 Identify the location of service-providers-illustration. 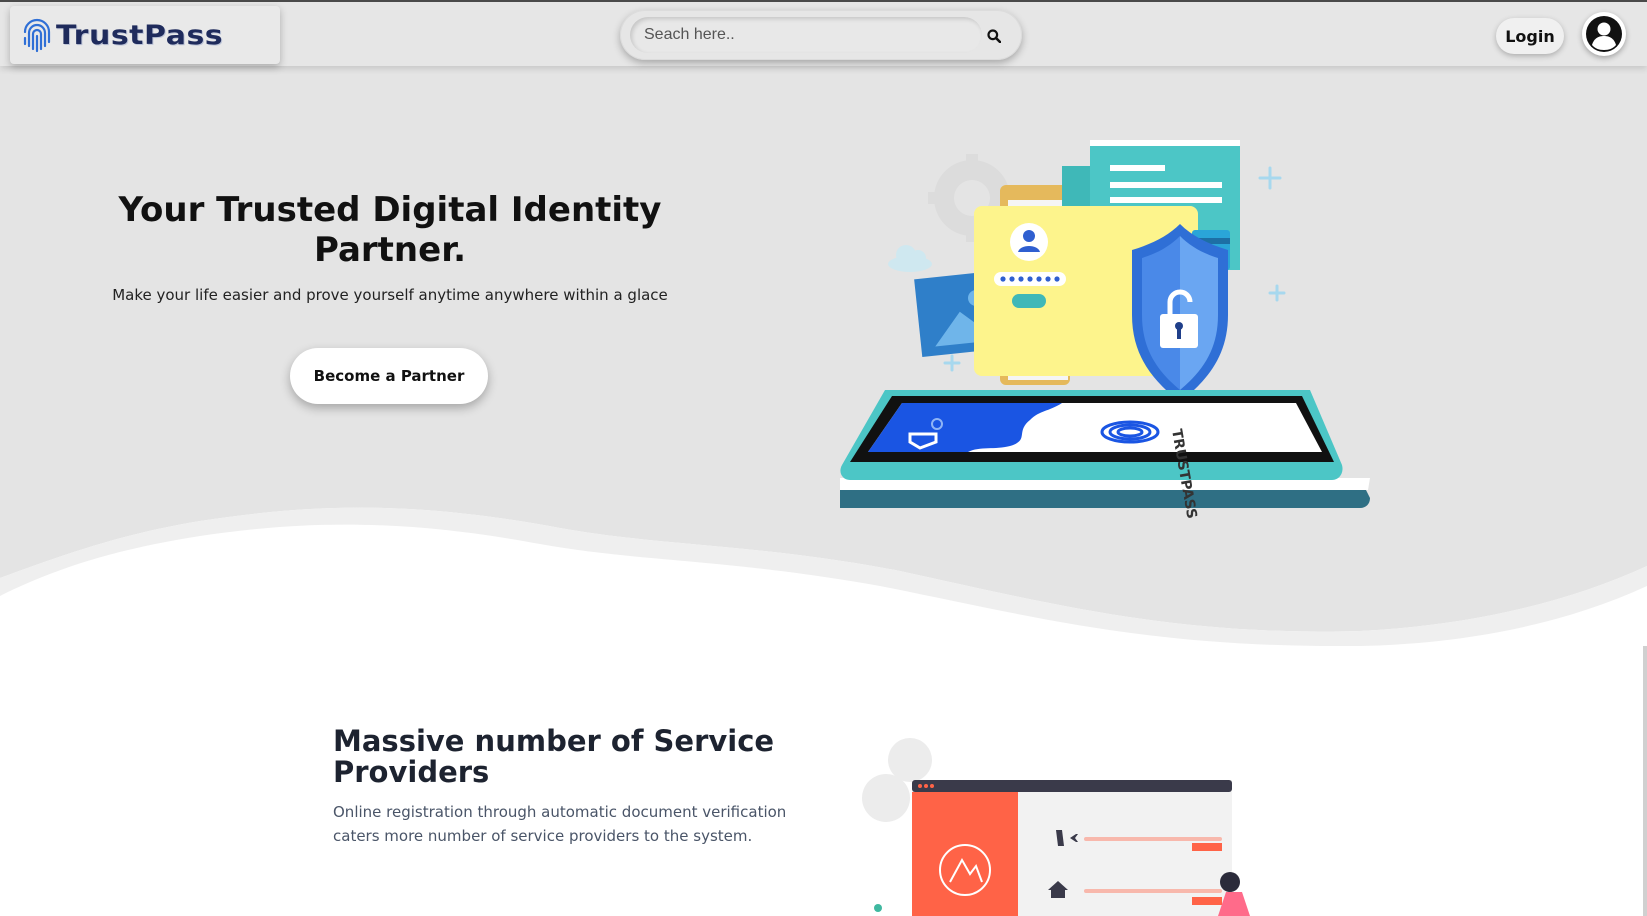
(1056, 827).